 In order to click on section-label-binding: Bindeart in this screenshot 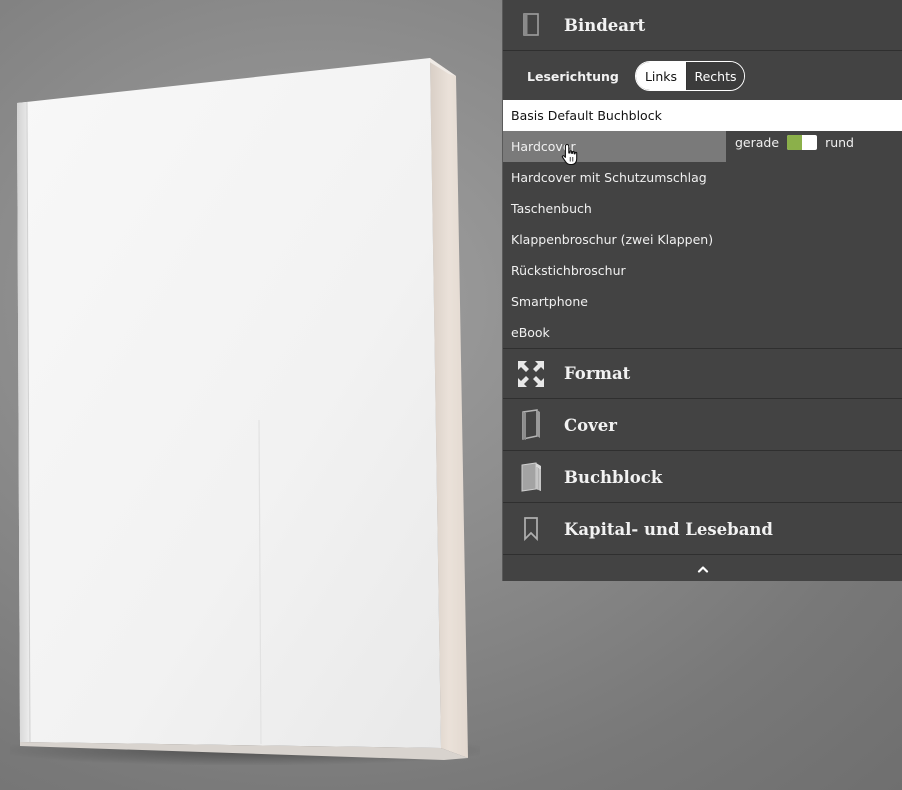, I will do `click(605, 25)`.